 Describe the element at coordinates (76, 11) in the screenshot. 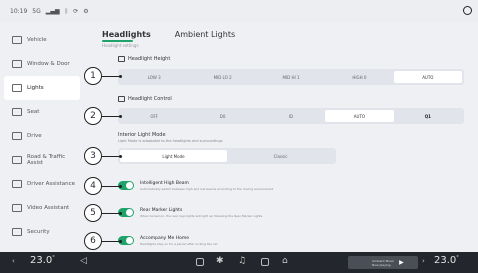

I see `sync-icon: ⟳` at that location.